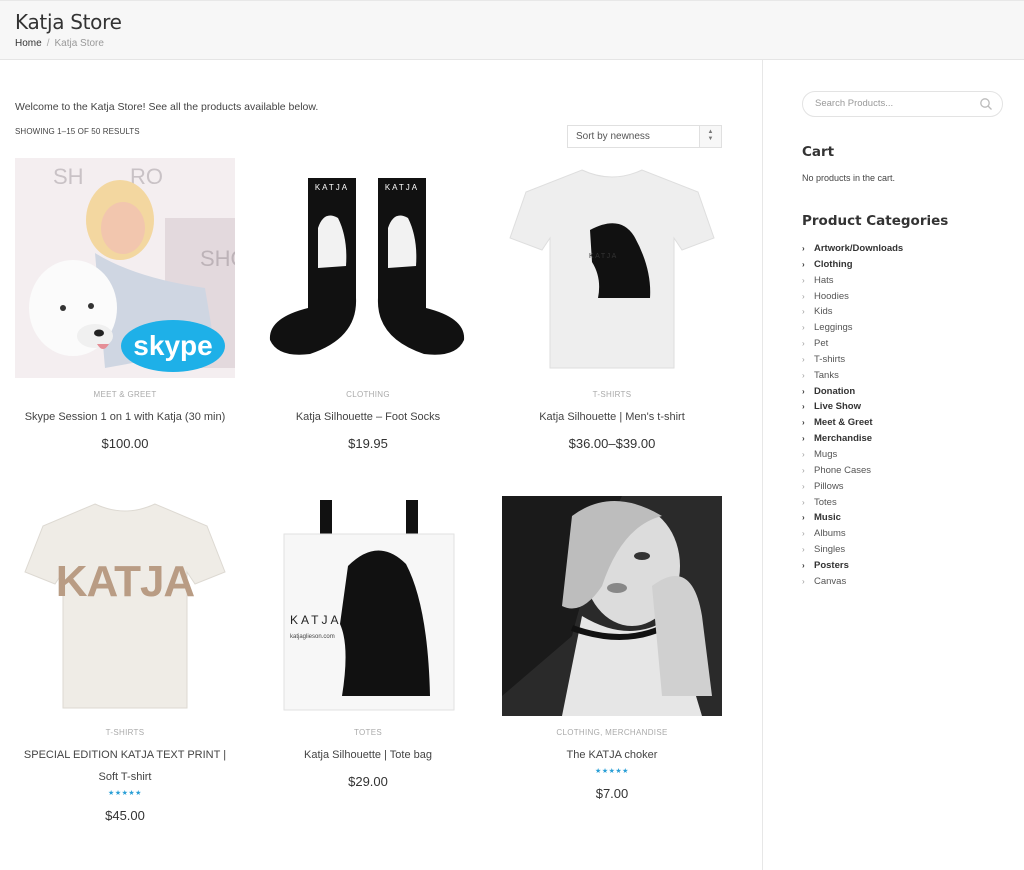 This screenshot has width=1024, height=870. I want to click on category-label: Kids, so click(823, 312).